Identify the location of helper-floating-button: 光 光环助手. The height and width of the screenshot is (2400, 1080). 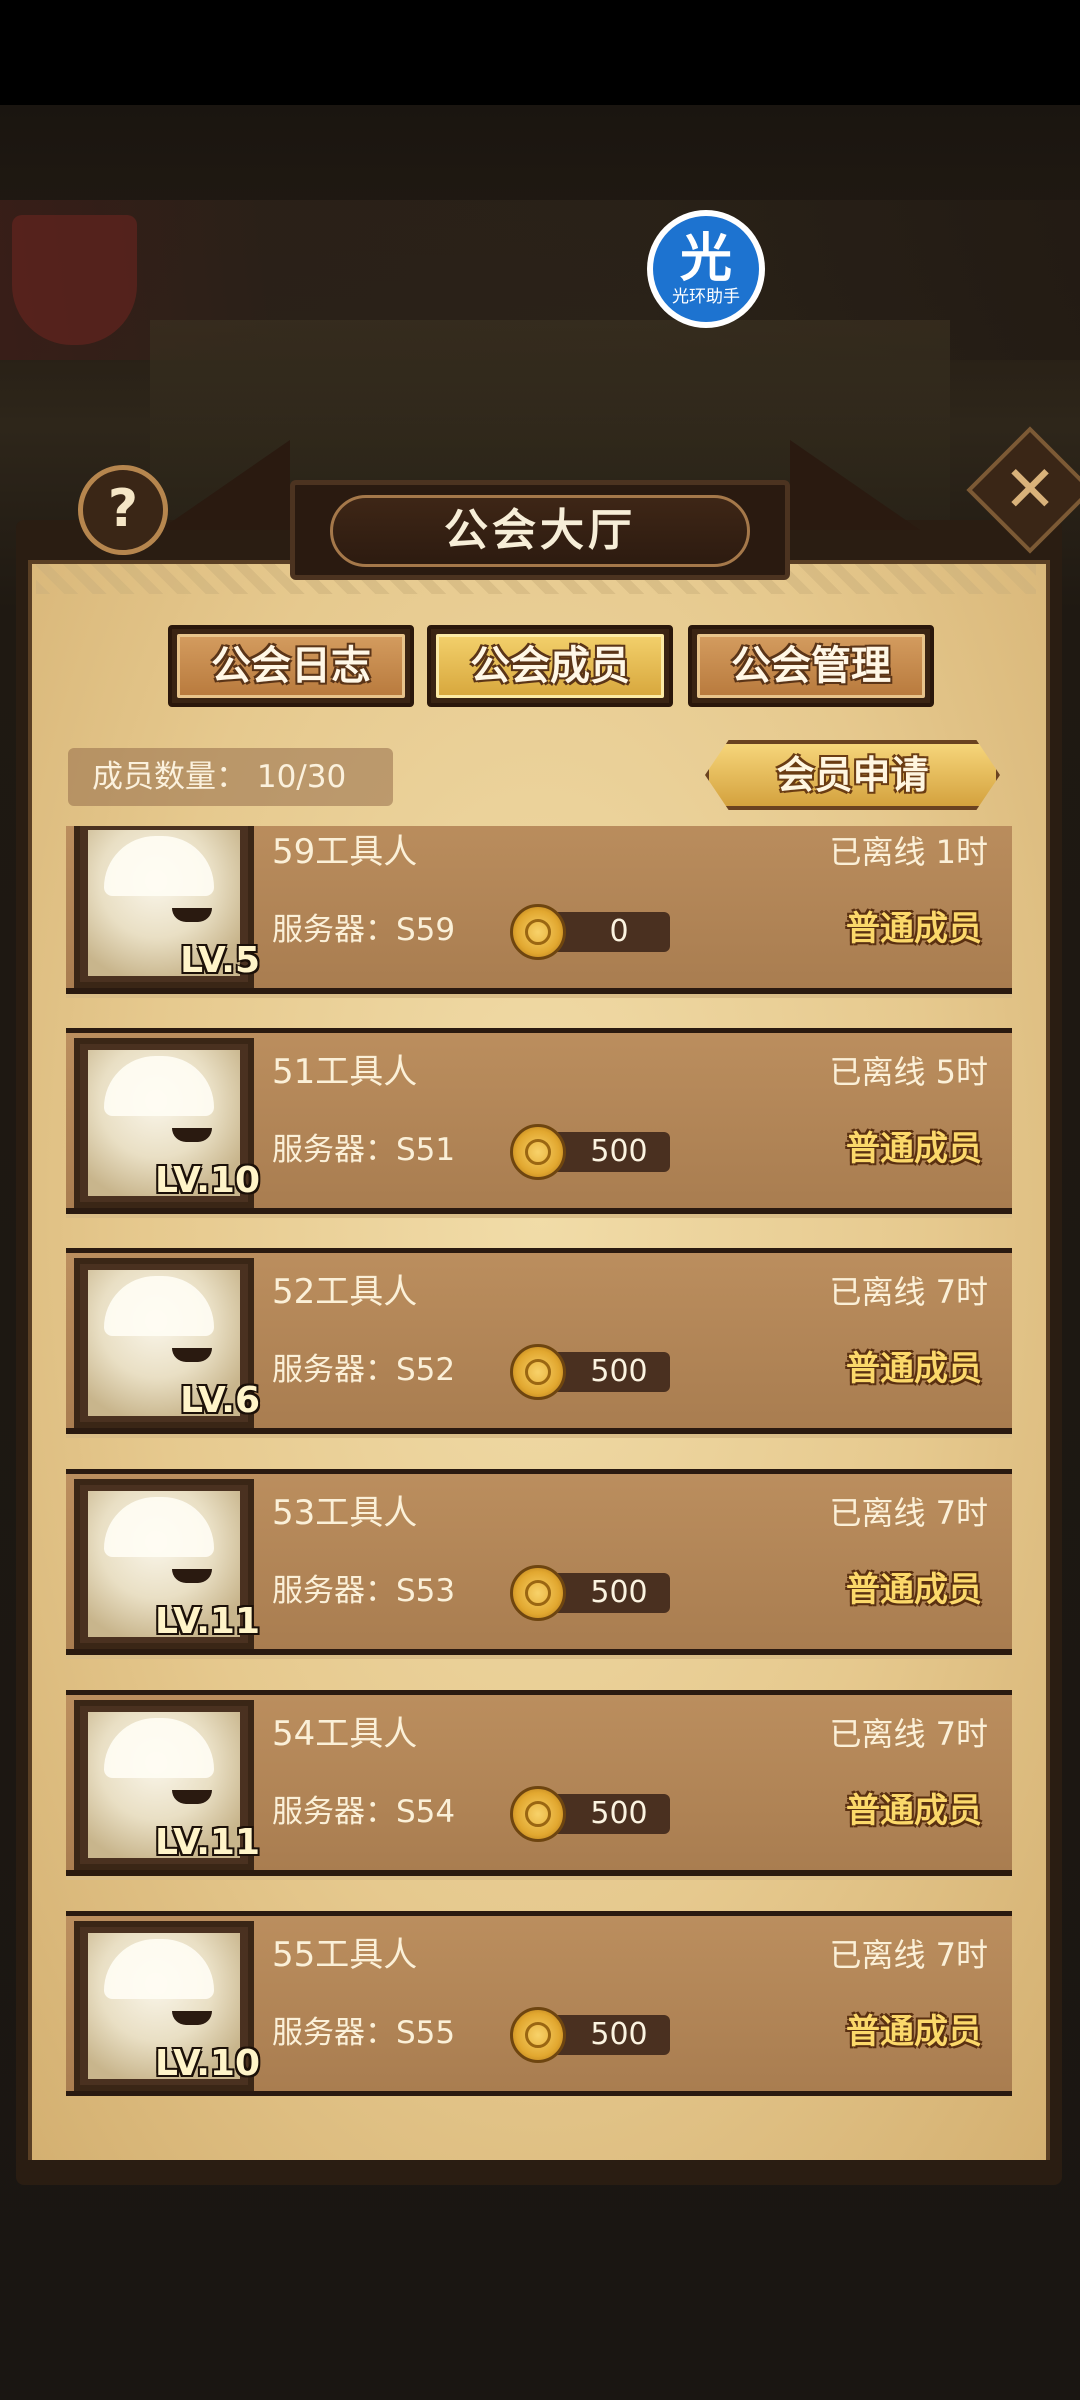
(706, 269).